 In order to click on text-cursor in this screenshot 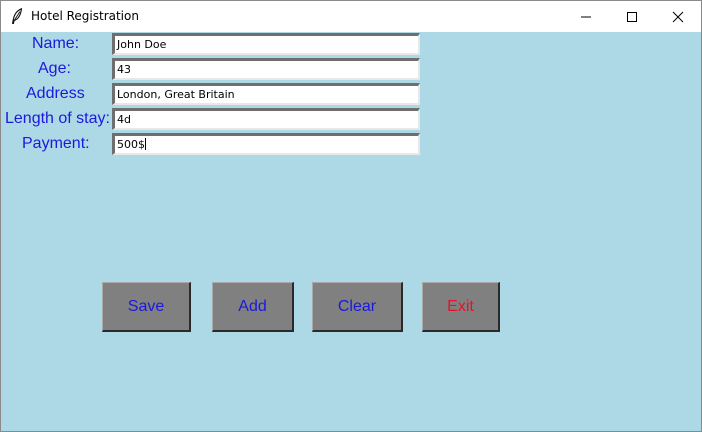, I will do `click(145, 144)`.